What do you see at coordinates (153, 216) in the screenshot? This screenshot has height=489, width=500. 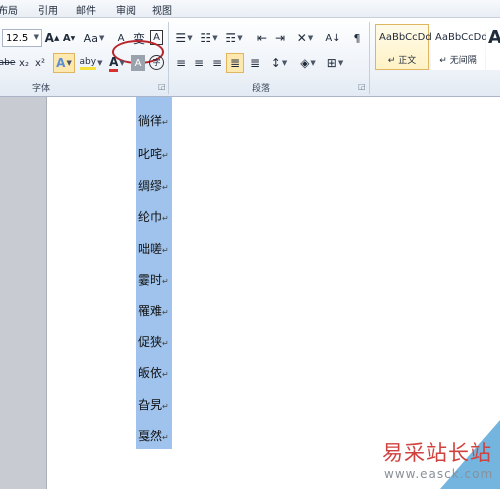 I see `document-line: 纶巾↵` at bounding box center [153, 216].